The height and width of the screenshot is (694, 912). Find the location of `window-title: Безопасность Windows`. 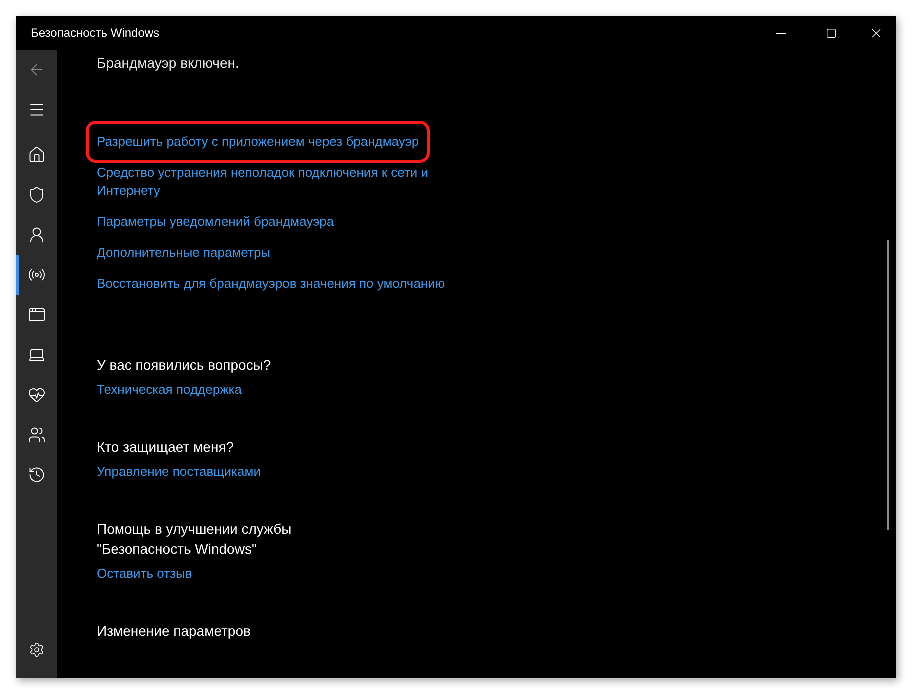

window-title: Безопасность Windows is located at coordinates (95, 33).